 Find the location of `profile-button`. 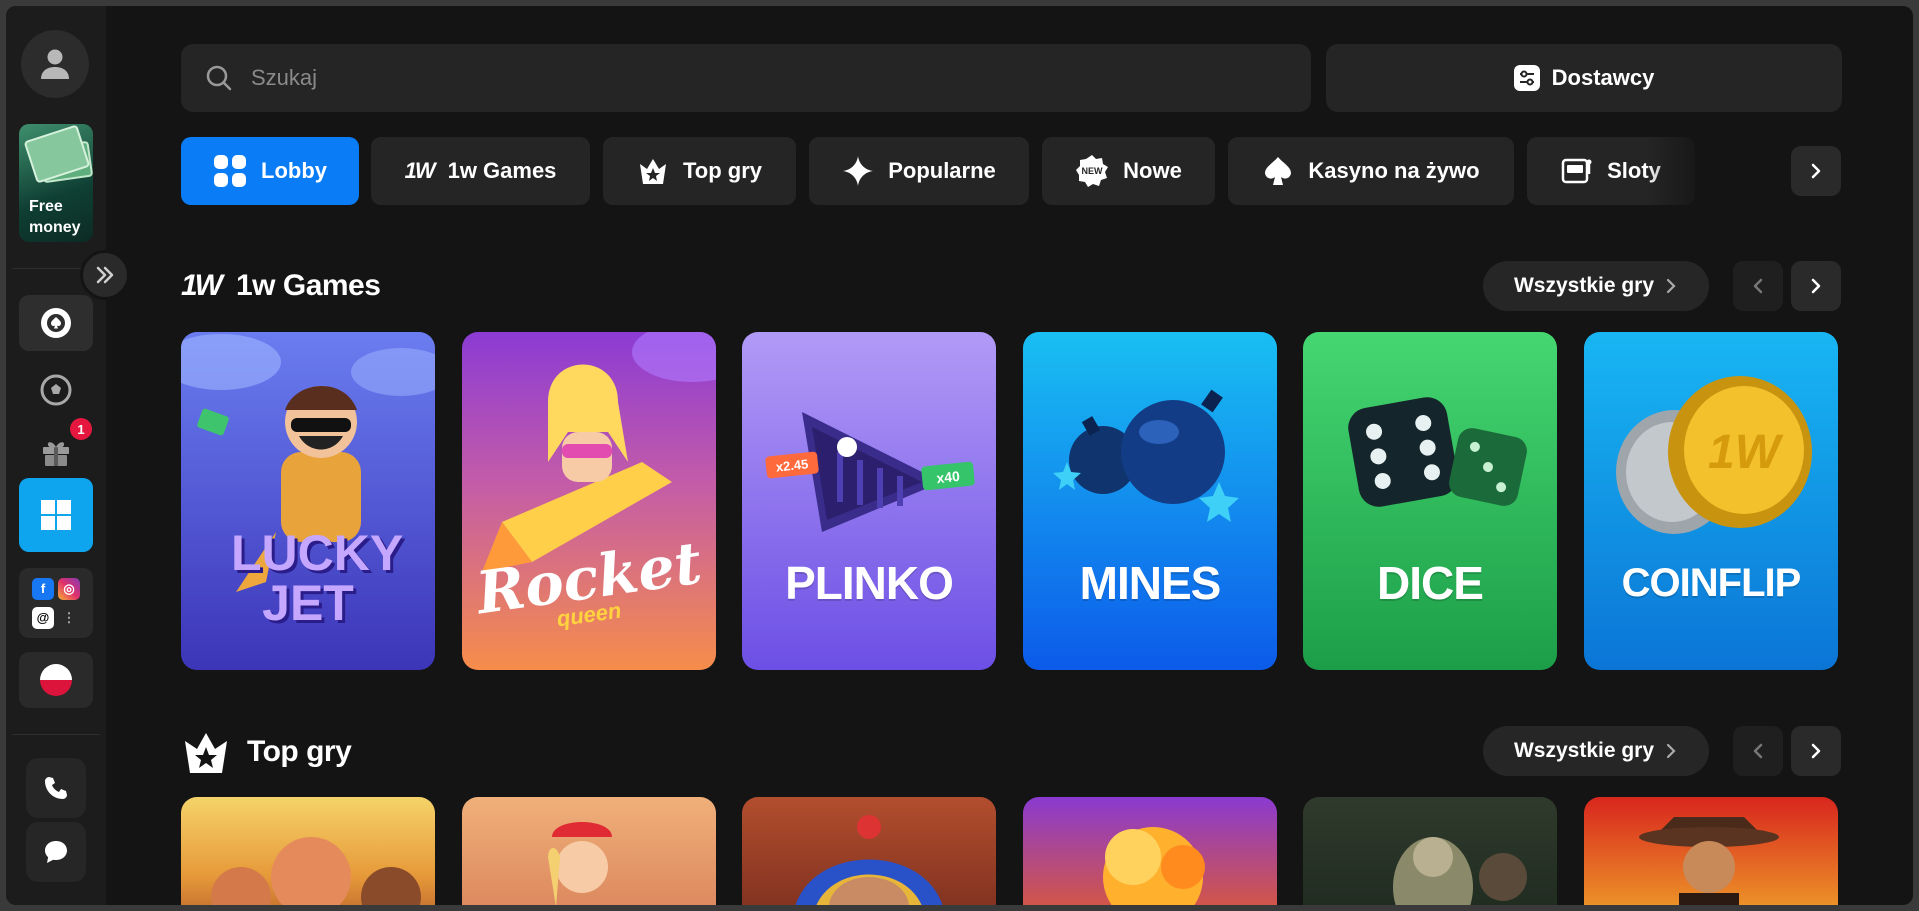

profile-button is located at coordinates (55, 64).